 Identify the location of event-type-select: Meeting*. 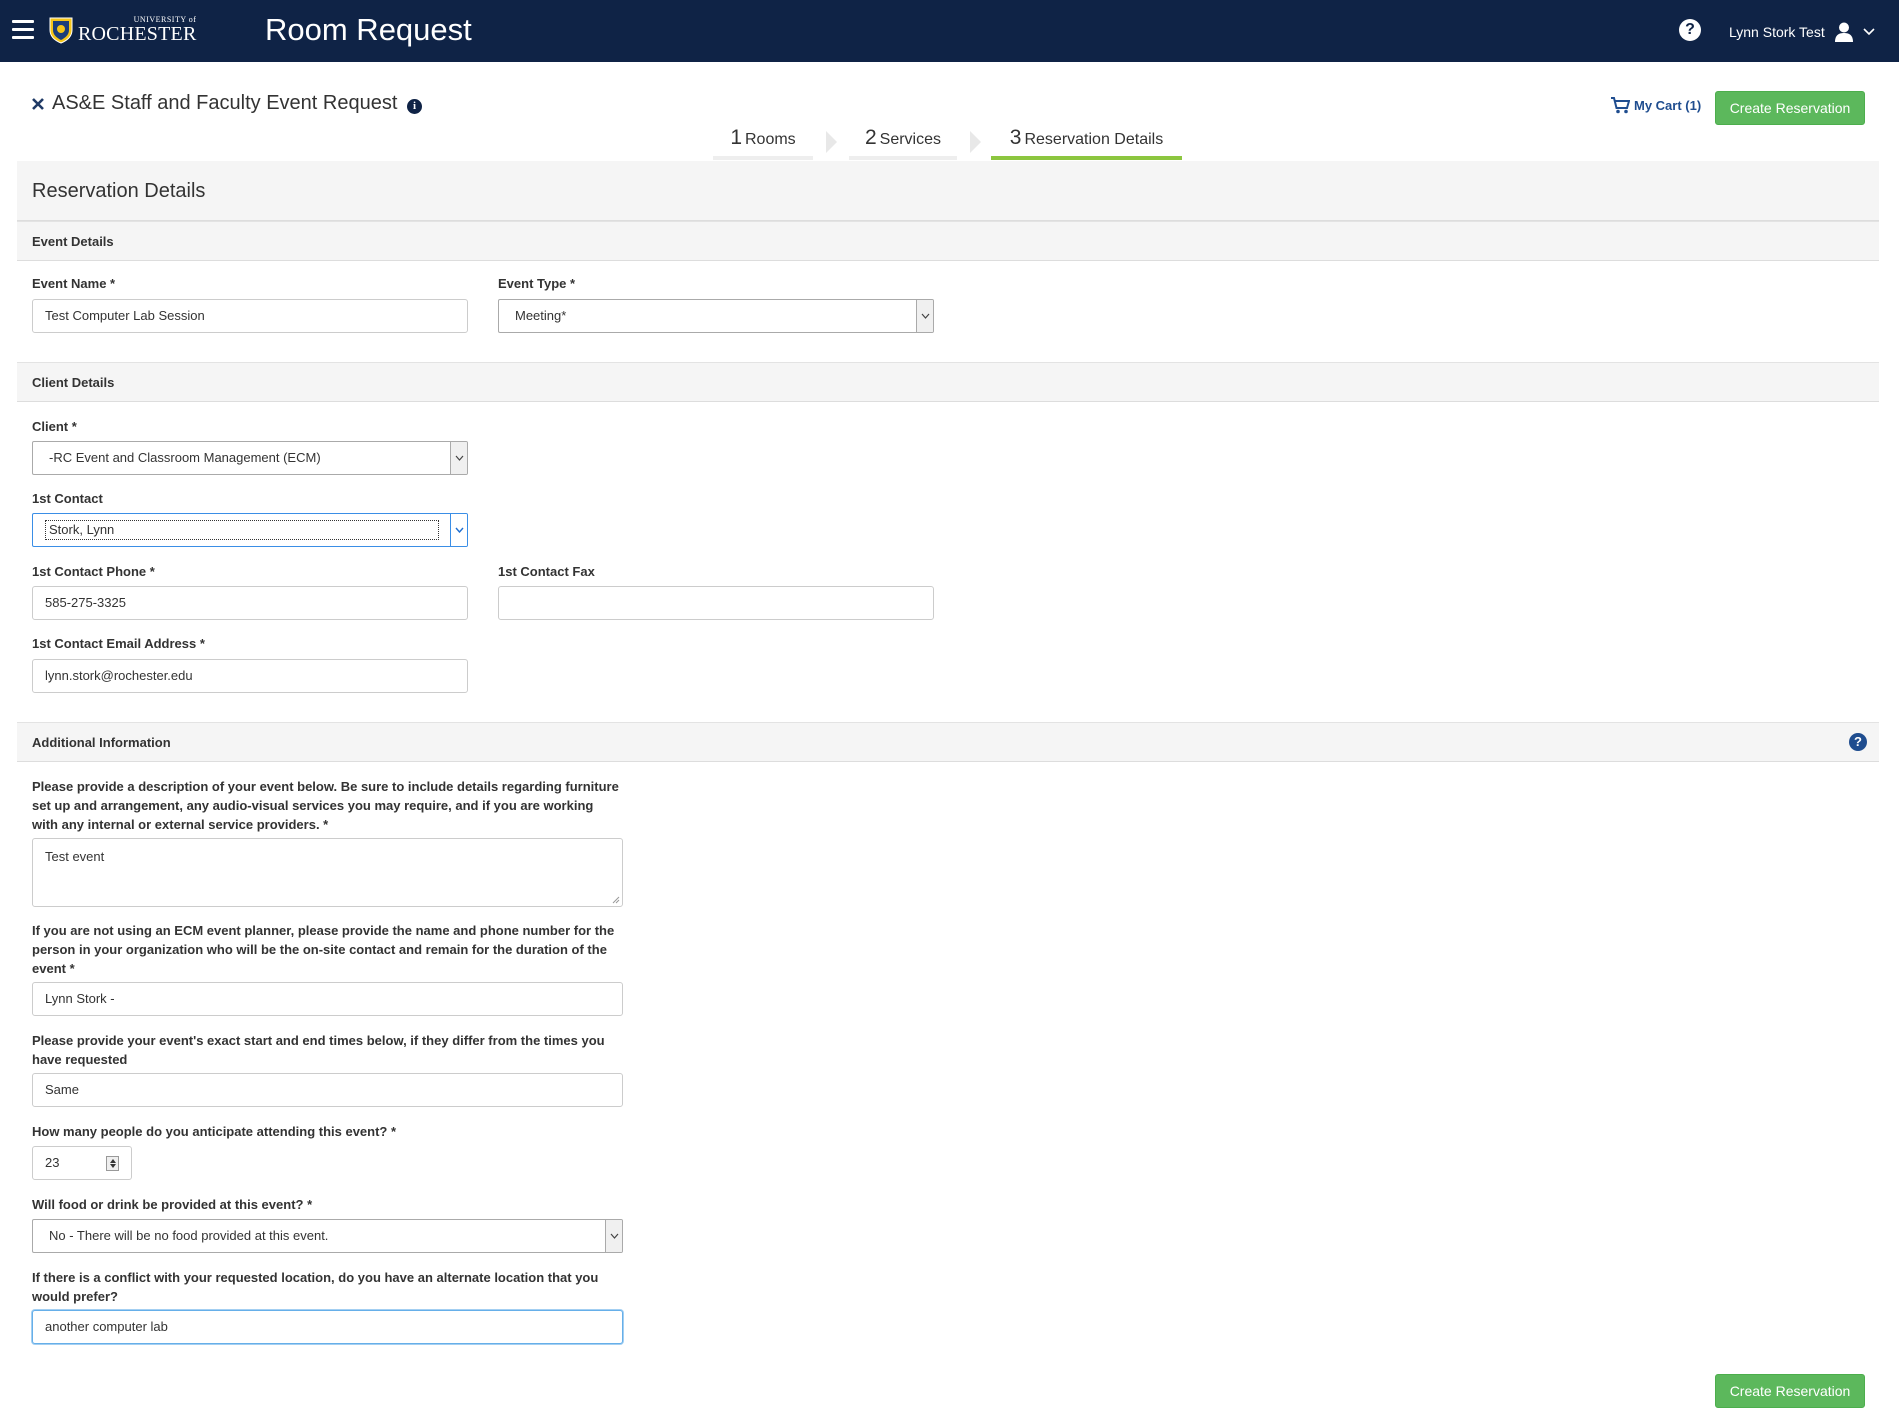
(716, 316).